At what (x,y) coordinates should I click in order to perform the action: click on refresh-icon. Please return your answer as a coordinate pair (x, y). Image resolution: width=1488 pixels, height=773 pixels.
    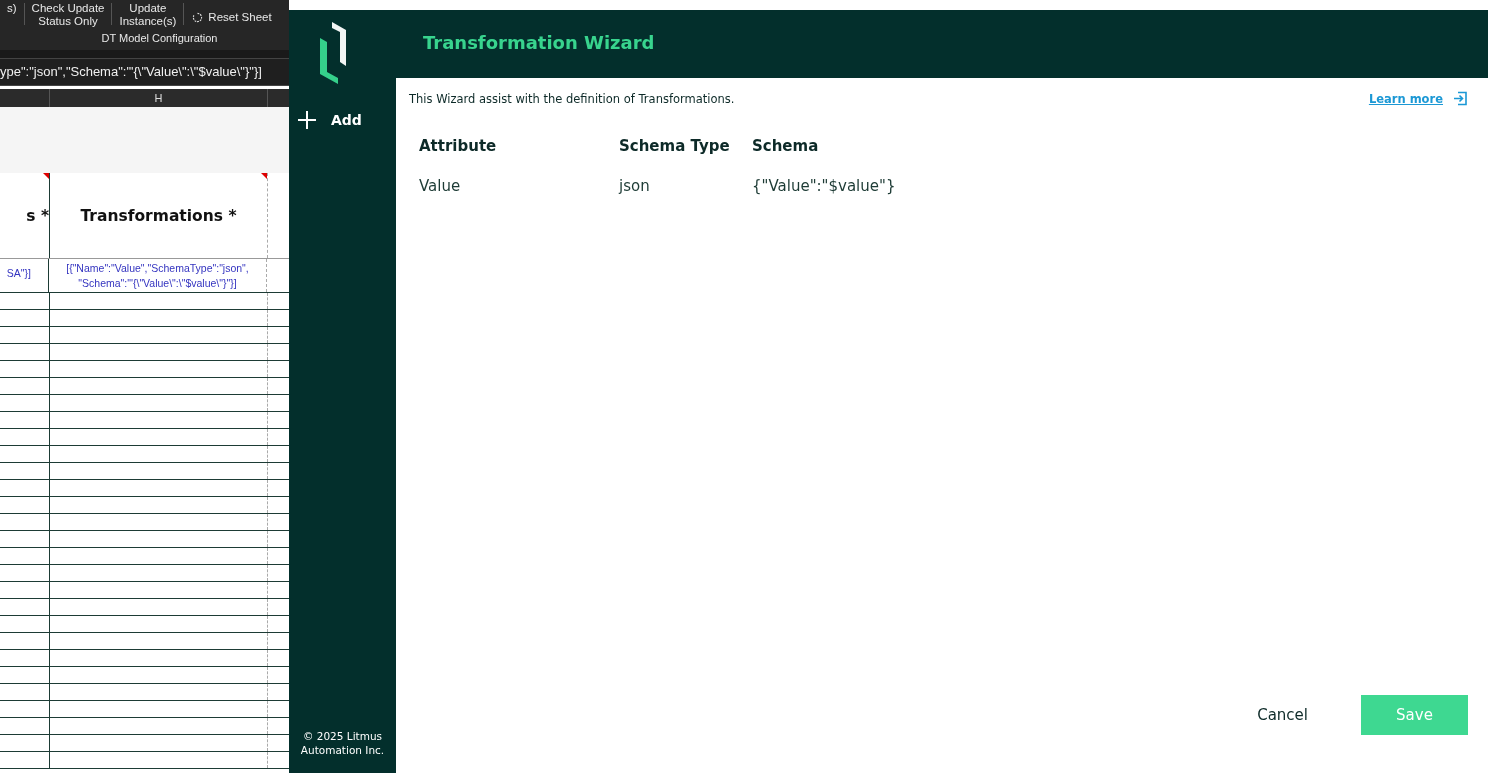
    Looking at the image, I should click on (198, 17).